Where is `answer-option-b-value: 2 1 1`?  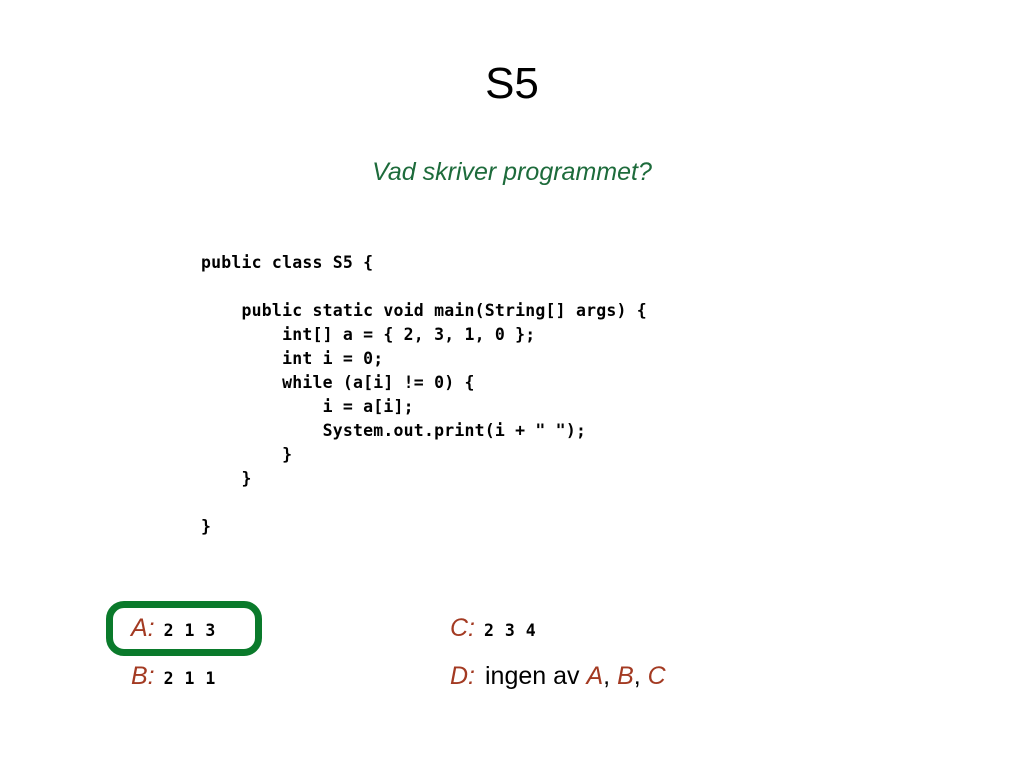 answer-option-b-value: 2 1 1 is located at coordinates (189, 678).